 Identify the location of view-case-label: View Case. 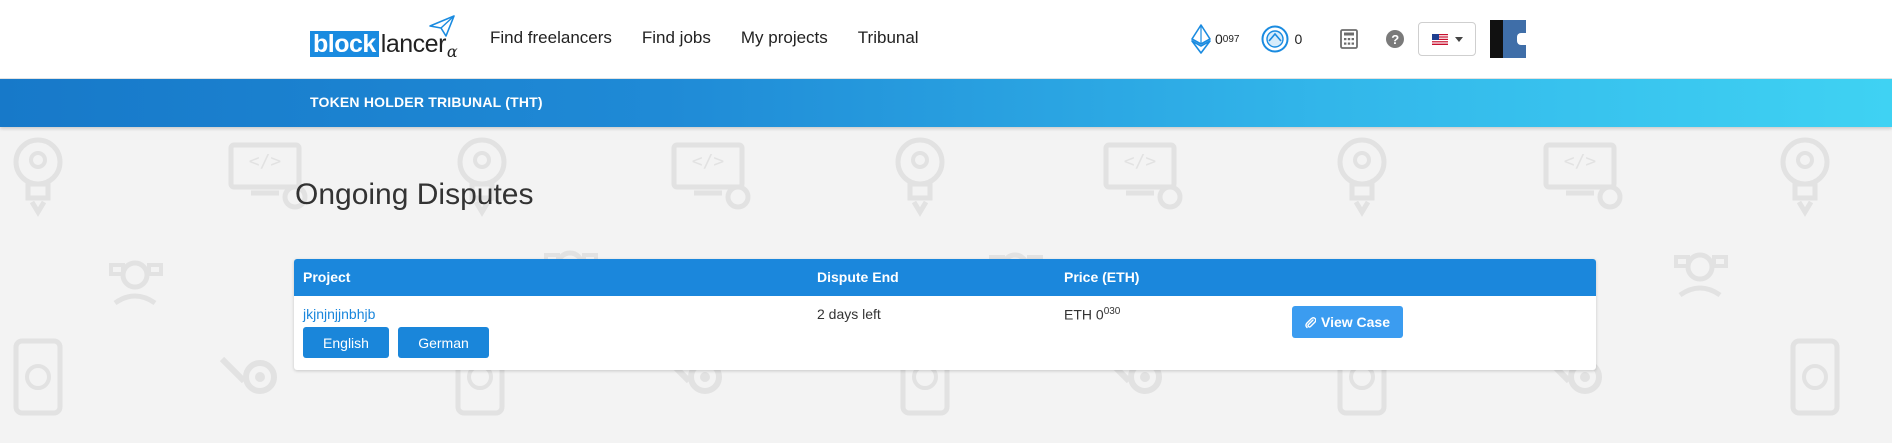
(1355, 322).